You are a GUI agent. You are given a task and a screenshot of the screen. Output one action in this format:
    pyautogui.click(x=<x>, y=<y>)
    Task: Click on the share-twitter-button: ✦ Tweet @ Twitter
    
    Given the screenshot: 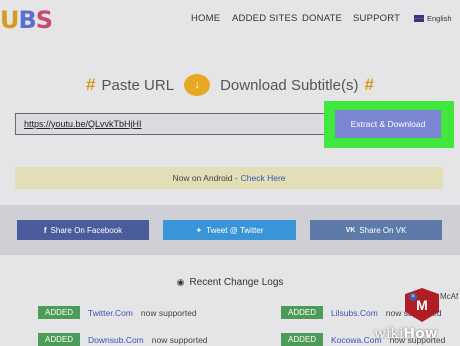 What is the action you would take?
    pyautogui.click(x=229, y=230)
    